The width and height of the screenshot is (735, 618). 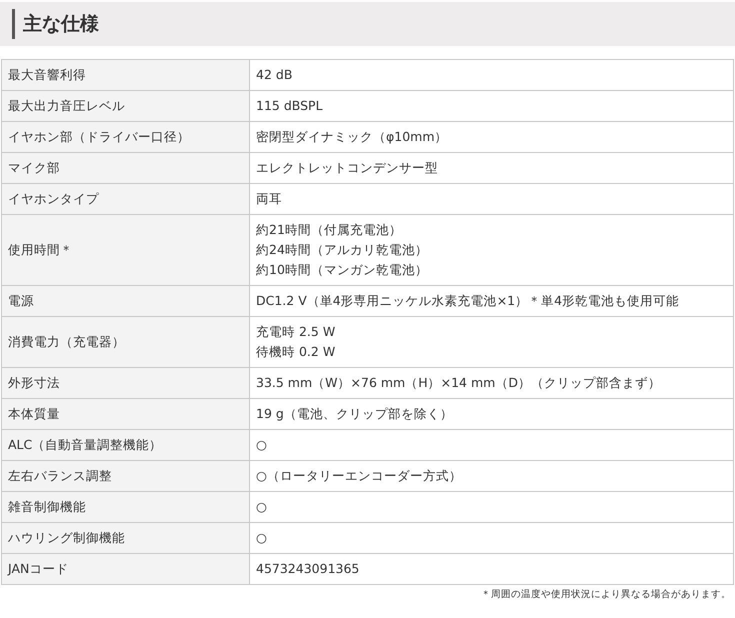 What do you see at coordinates (126, 250) in the screenshot?
I see `spec-label: 使用時間＊` at bounding box center [126, 250].